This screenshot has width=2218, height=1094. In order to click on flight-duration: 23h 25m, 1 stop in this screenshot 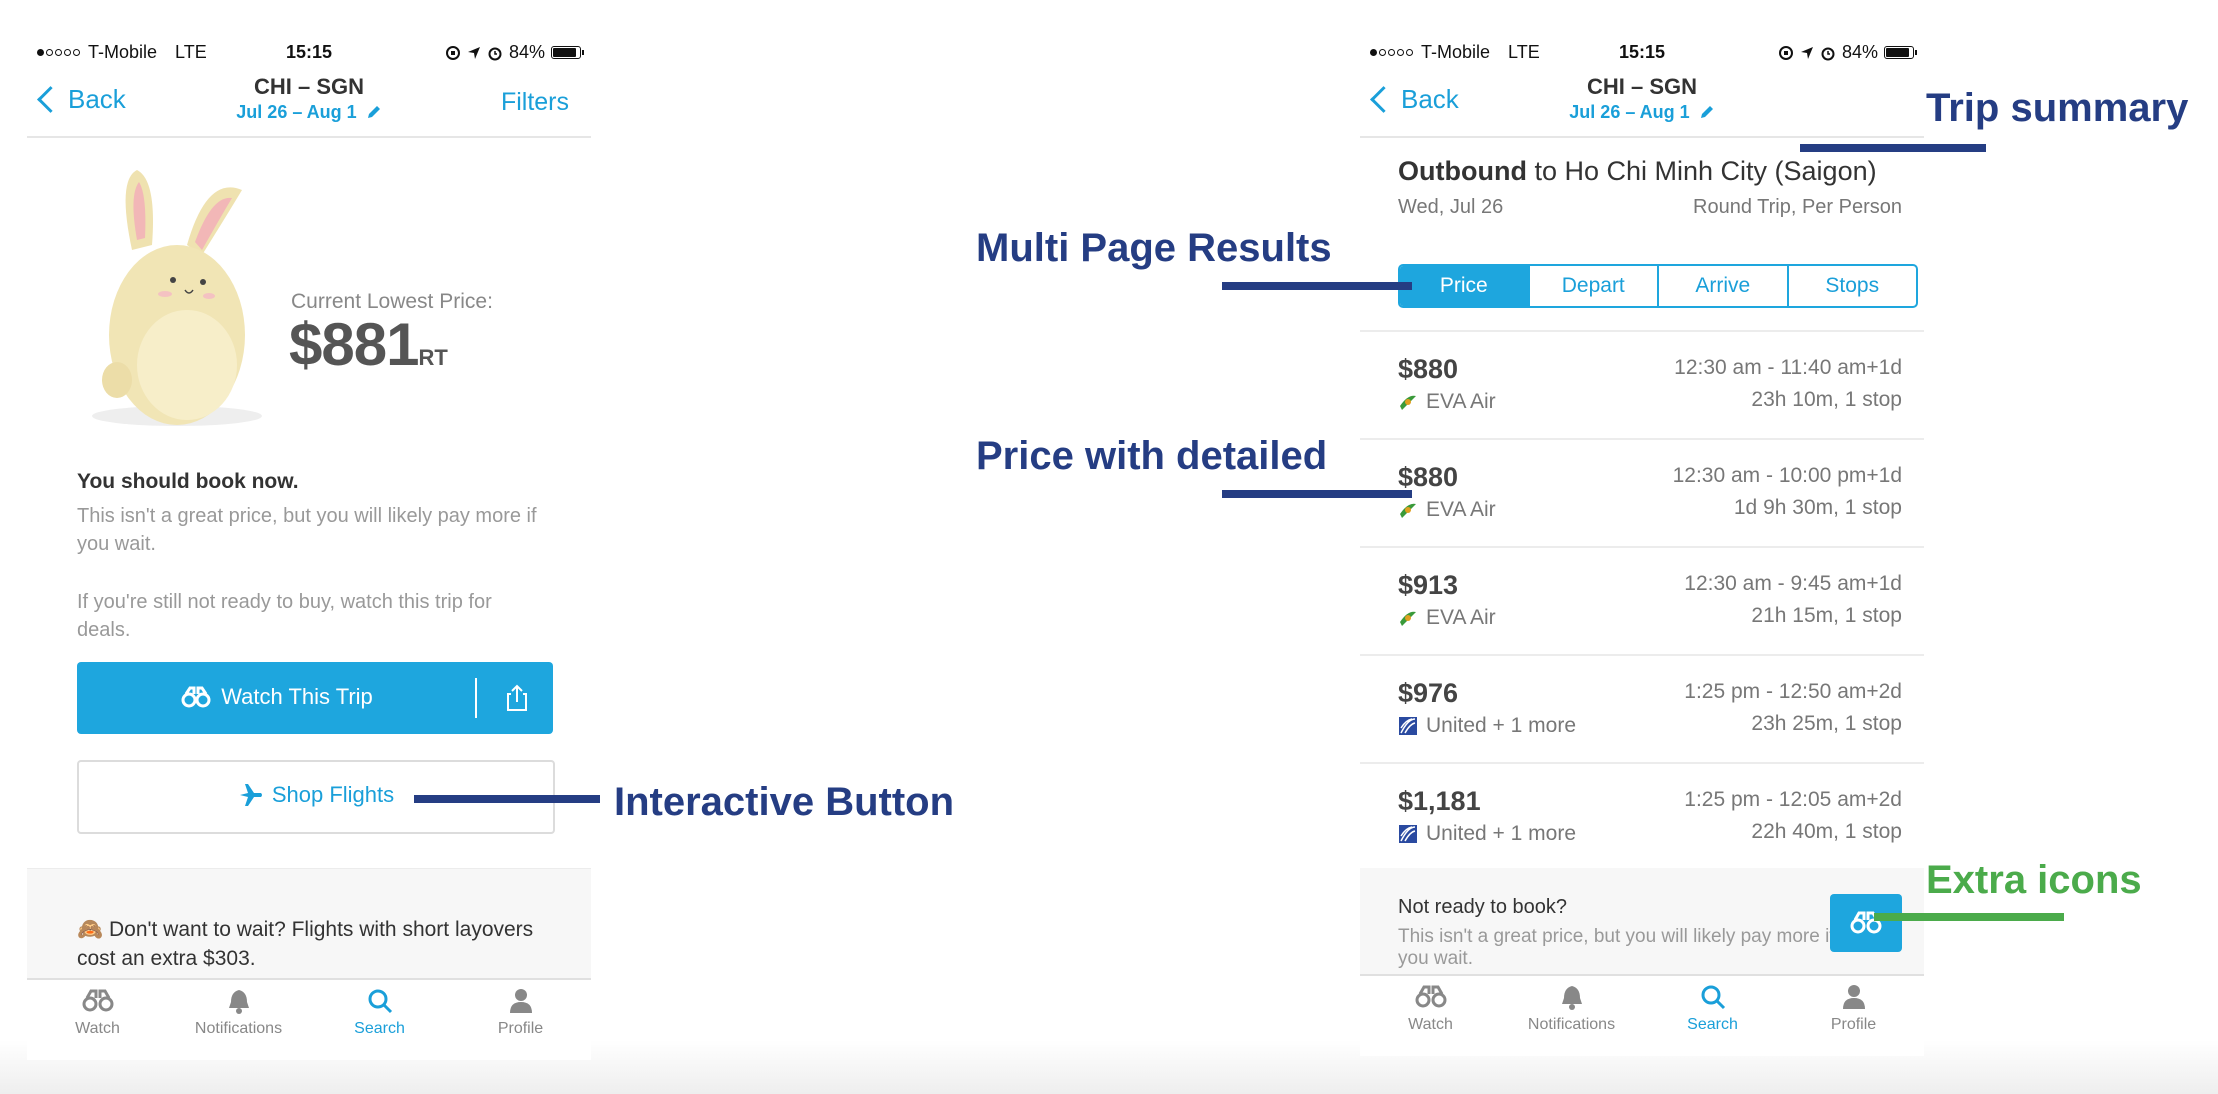, I will do `click(1826, 723)`.